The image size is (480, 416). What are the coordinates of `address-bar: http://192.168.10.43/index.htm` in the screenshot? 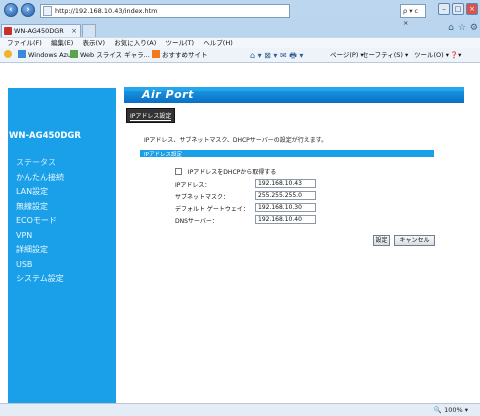 It's located at (165, 11).